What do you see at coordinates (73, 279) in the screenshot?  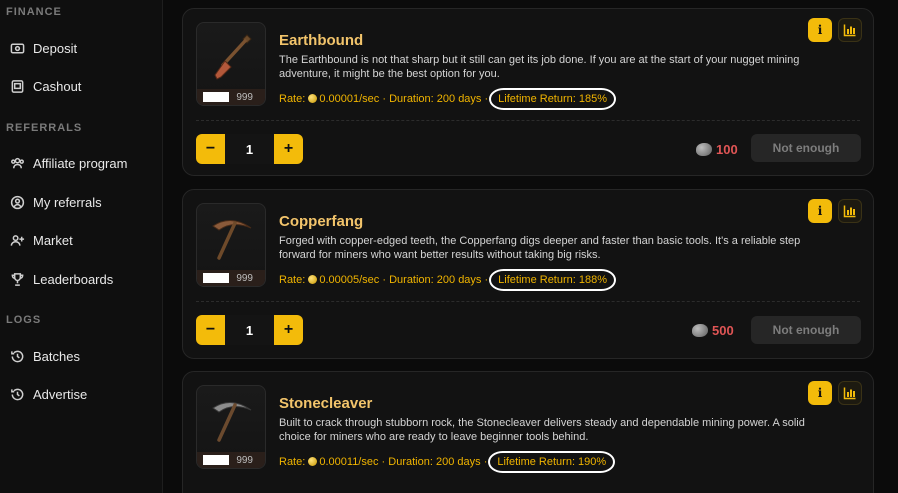 I see `sidebar-item-label: Leaderboards` at bounding box center [73, 279].